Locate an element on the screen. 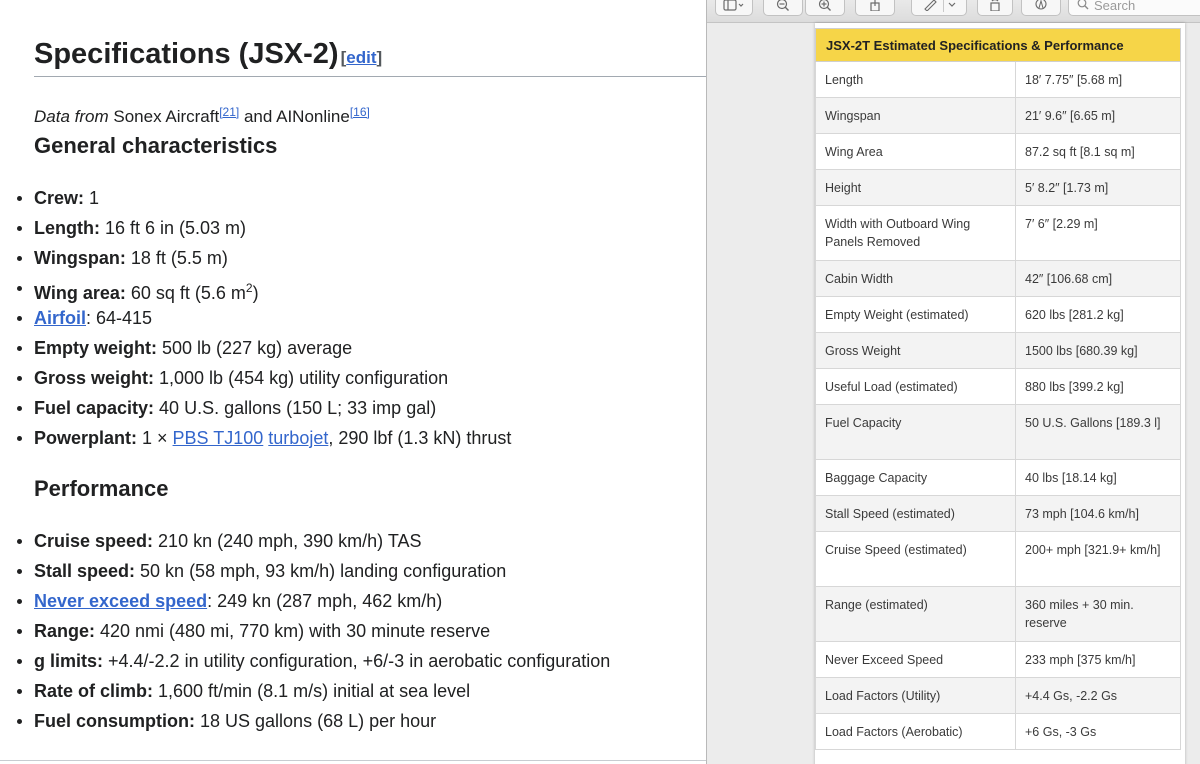 The image size is (1200, 764). spec-name: Never Exceed Speed is located at coordinates (915, 659).